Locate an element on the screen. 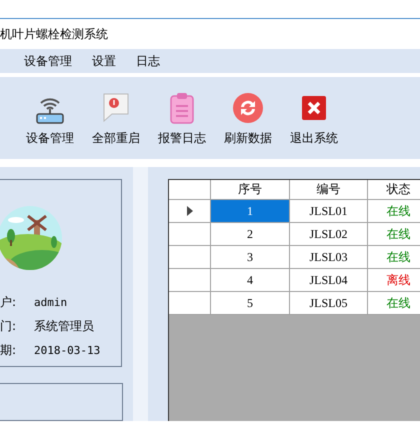  menu-item: 日志 is located at coordinates (148, 61).